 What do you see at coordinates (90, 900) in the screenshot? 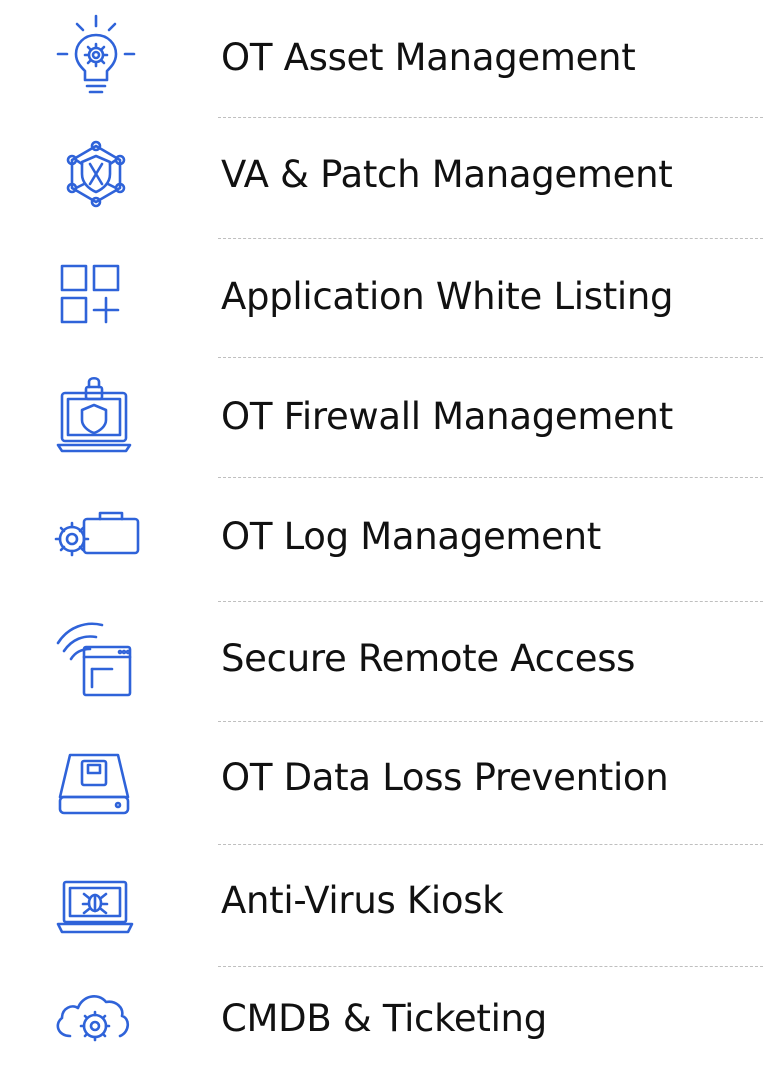
I see `laptop-bug-icon` at bounding box center [90, 900].